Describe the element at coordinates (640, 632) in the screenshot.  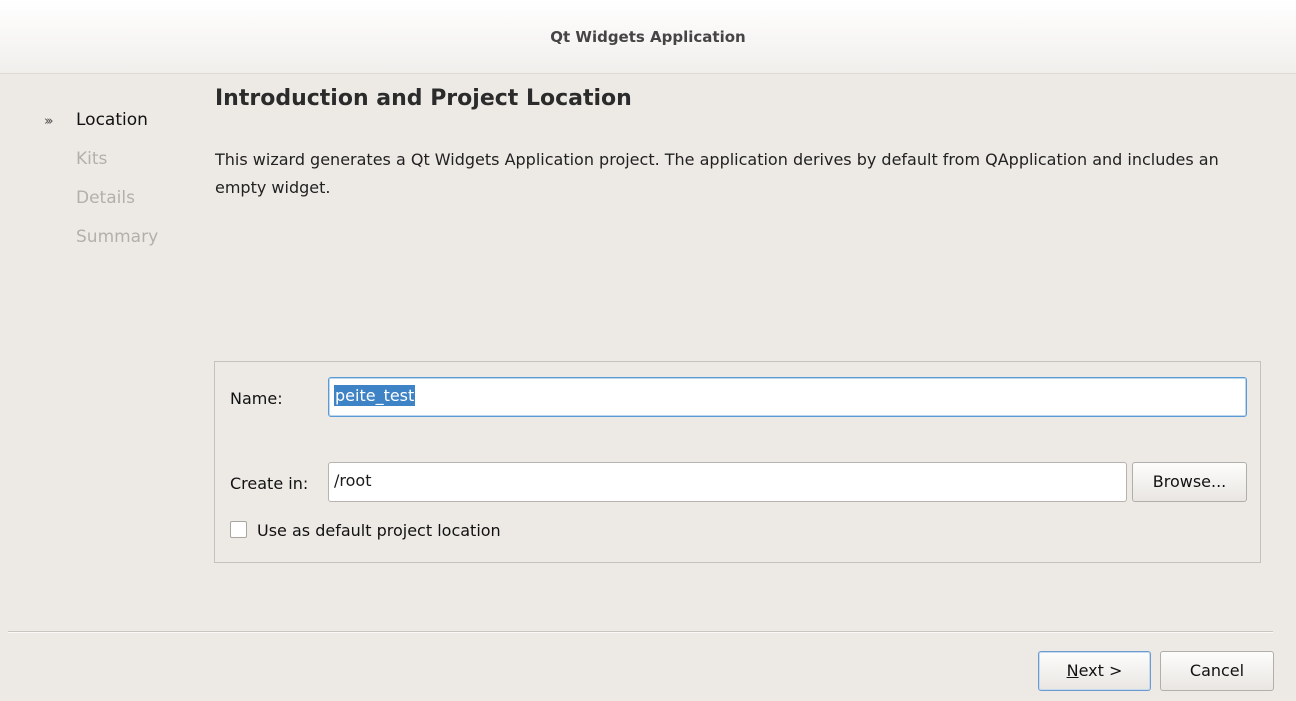
I see `footer-divider` at that location.